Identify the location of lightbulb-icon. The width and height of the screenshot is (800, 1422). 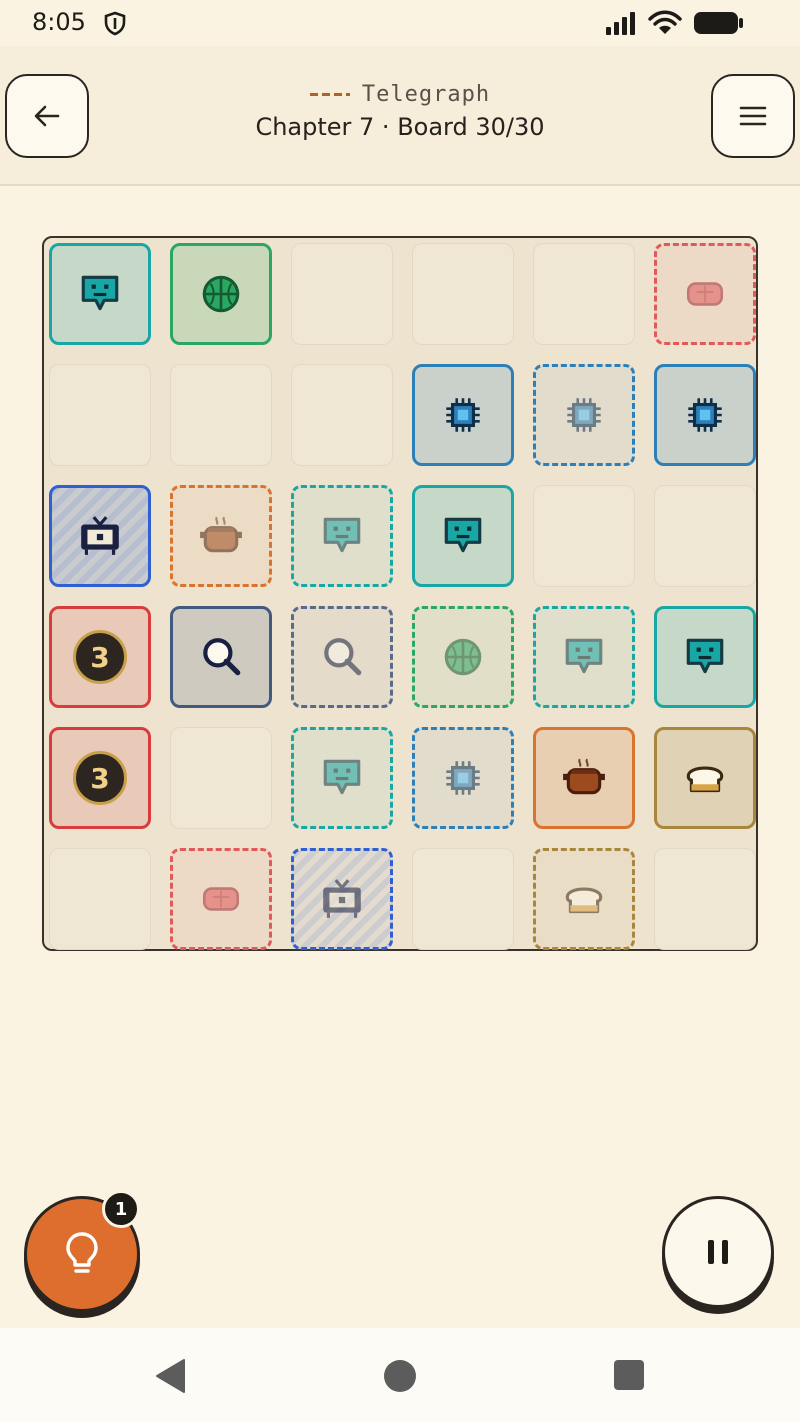
(82, 1252).